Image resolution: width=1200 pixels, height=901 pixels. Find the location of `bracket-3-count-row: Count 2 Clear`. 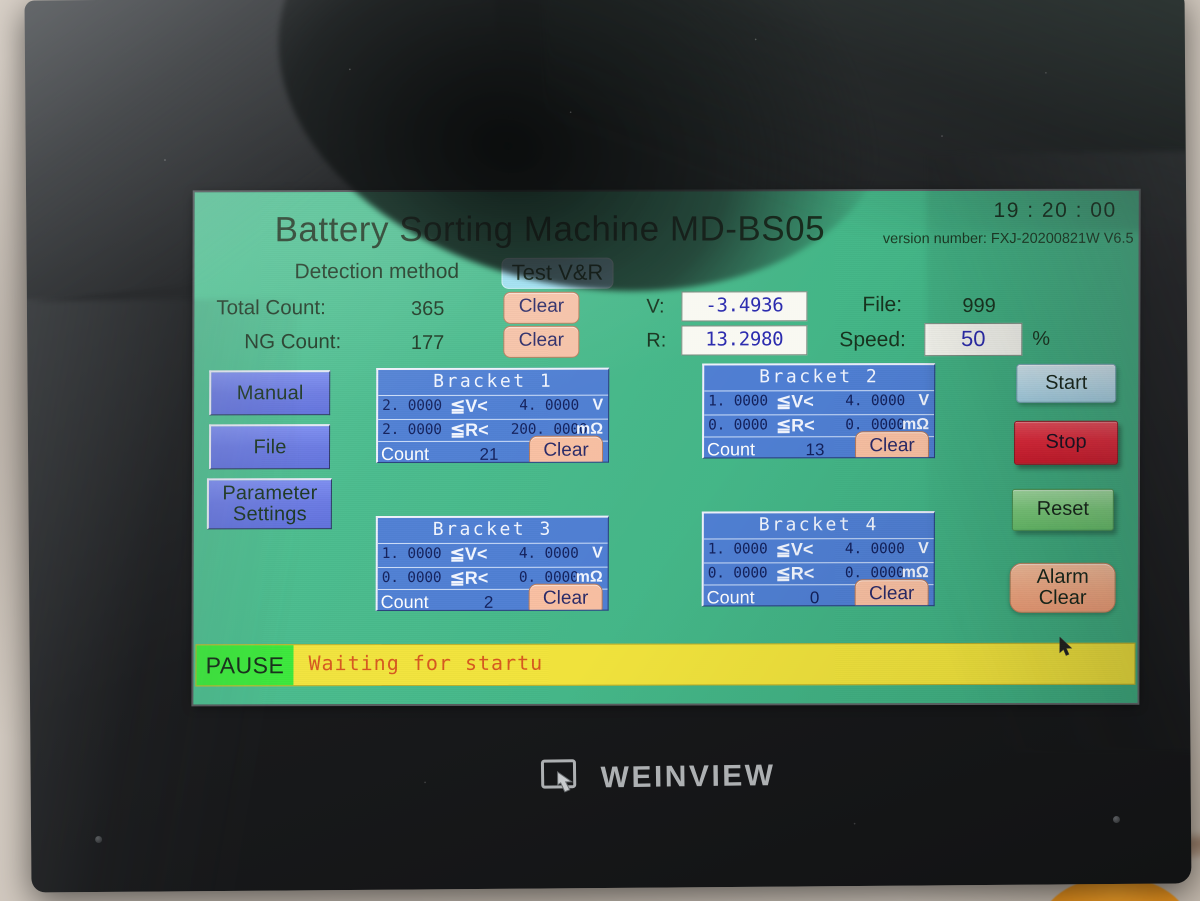

bracket-3-count-row: Count 2 Clear is located at coordinates (492, 597).